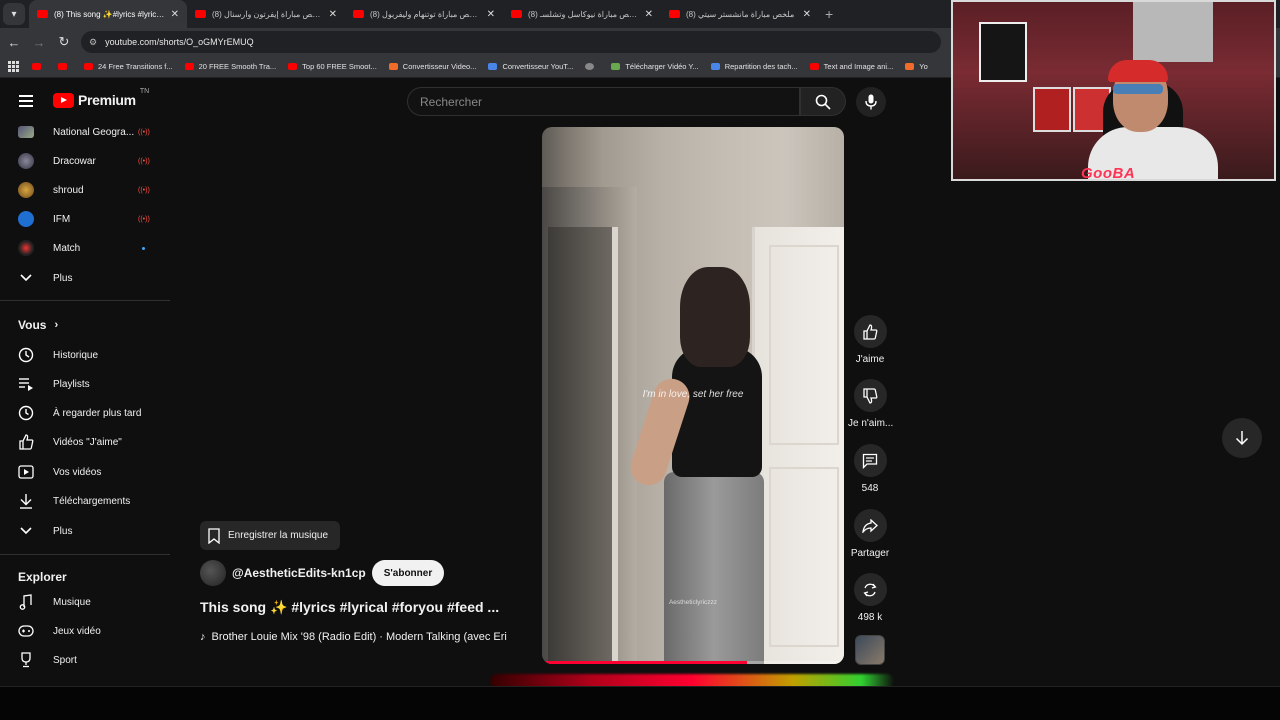 The width and height of the screenshot is (1280, 720). I want to click on forward-arrow-icon: →, so click(39, 42).